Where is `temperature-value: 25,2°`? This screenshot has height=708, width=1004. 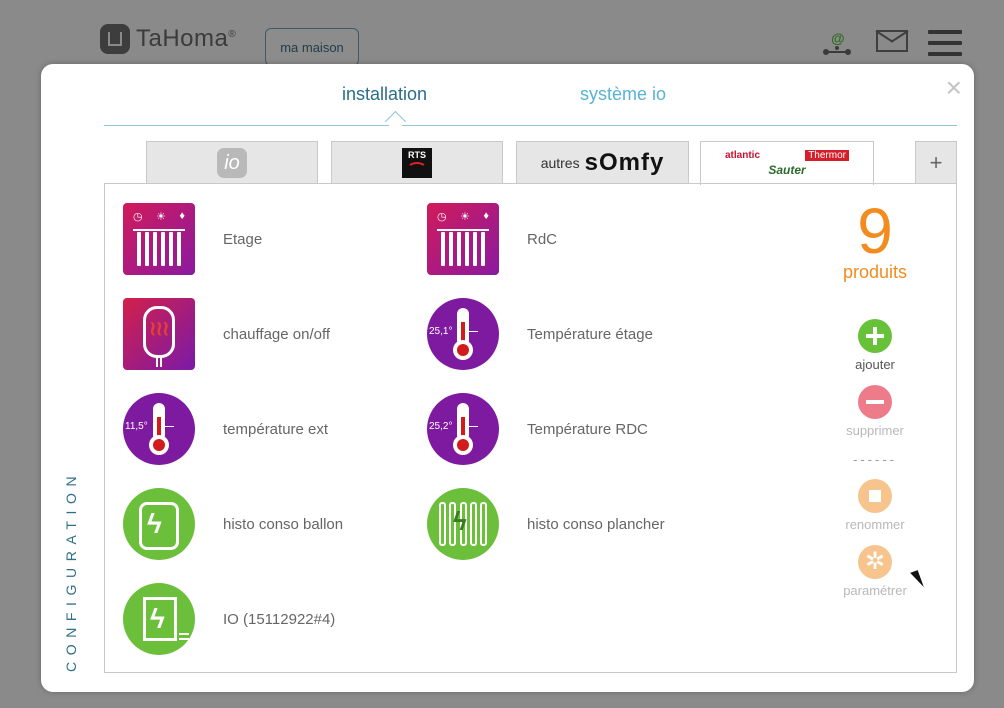
temperature-value: 25,2° is located at coordinates (441, 426).